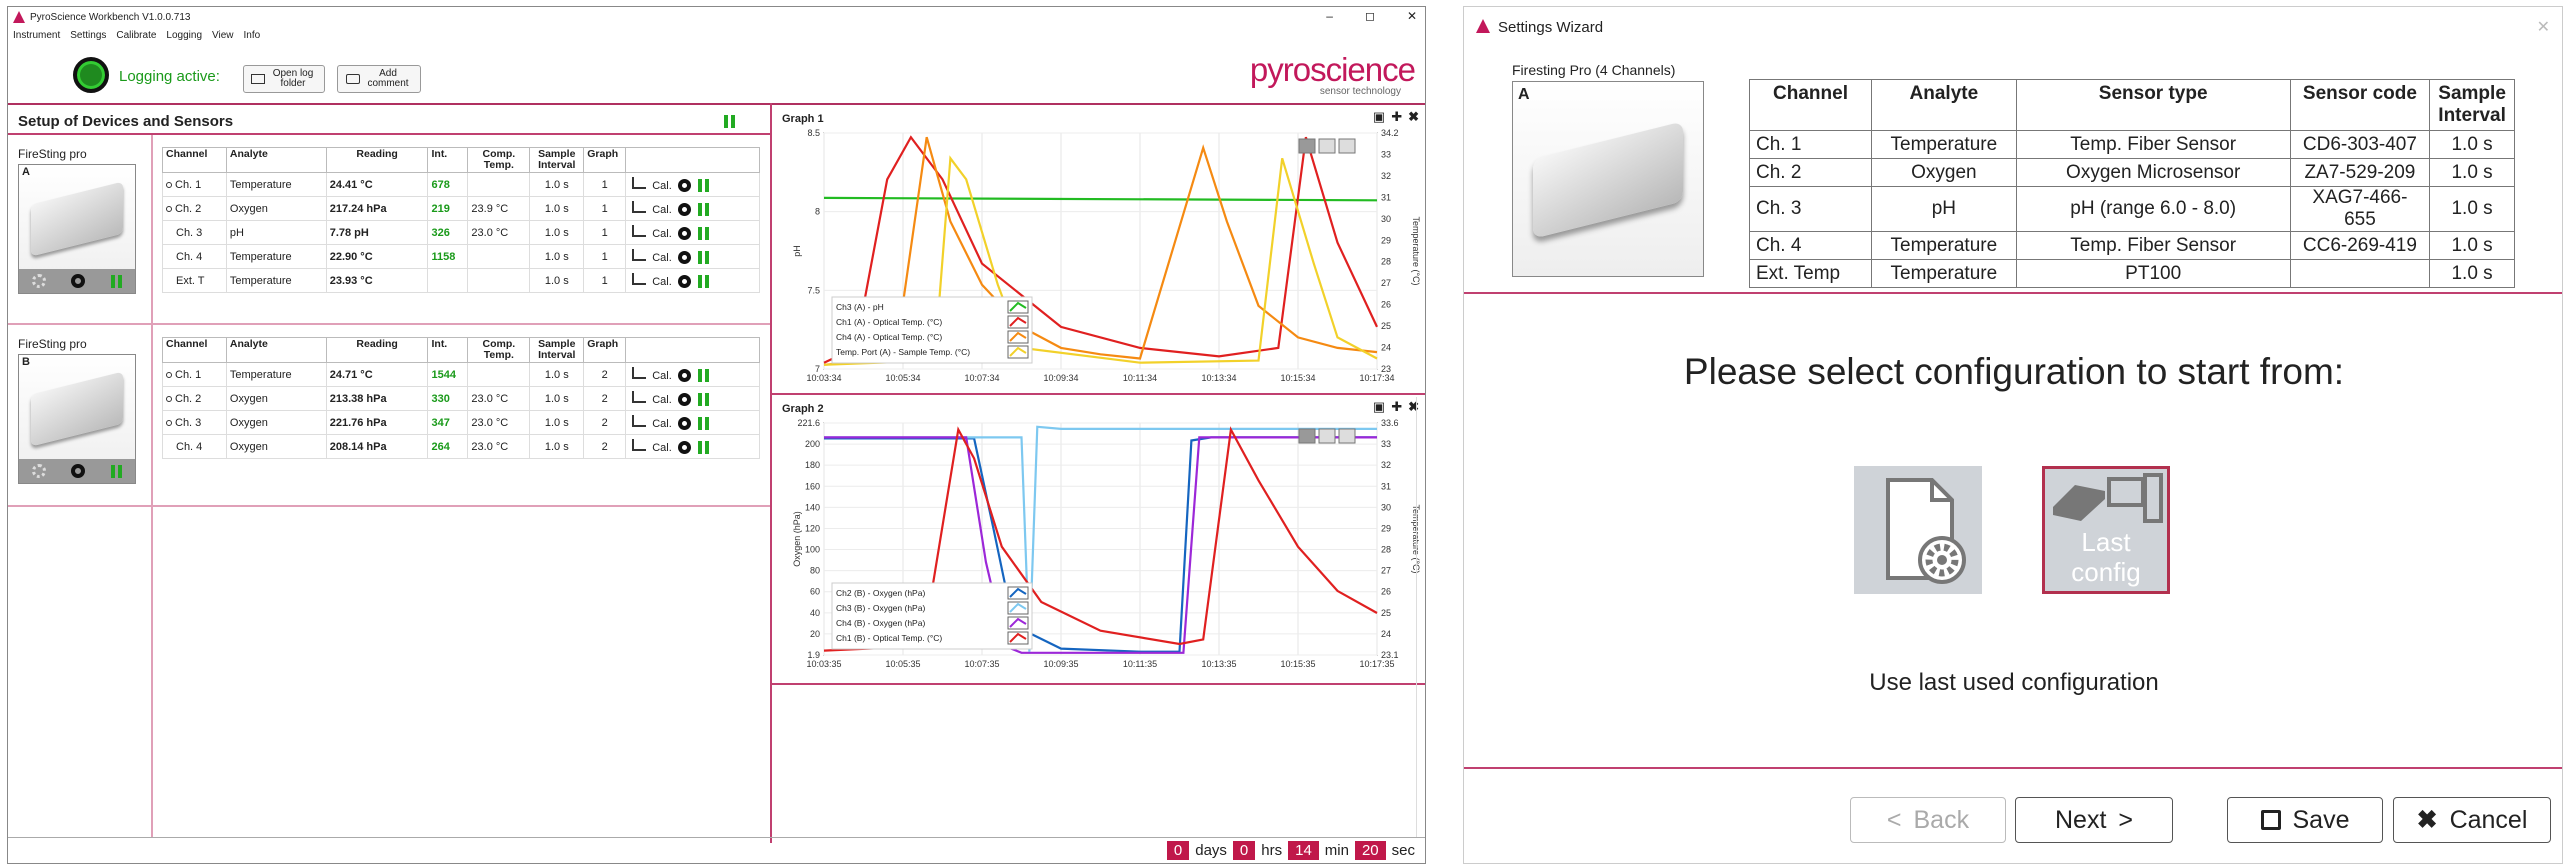  I want to click on menu-instrument: Instrument, so click(36, 35).